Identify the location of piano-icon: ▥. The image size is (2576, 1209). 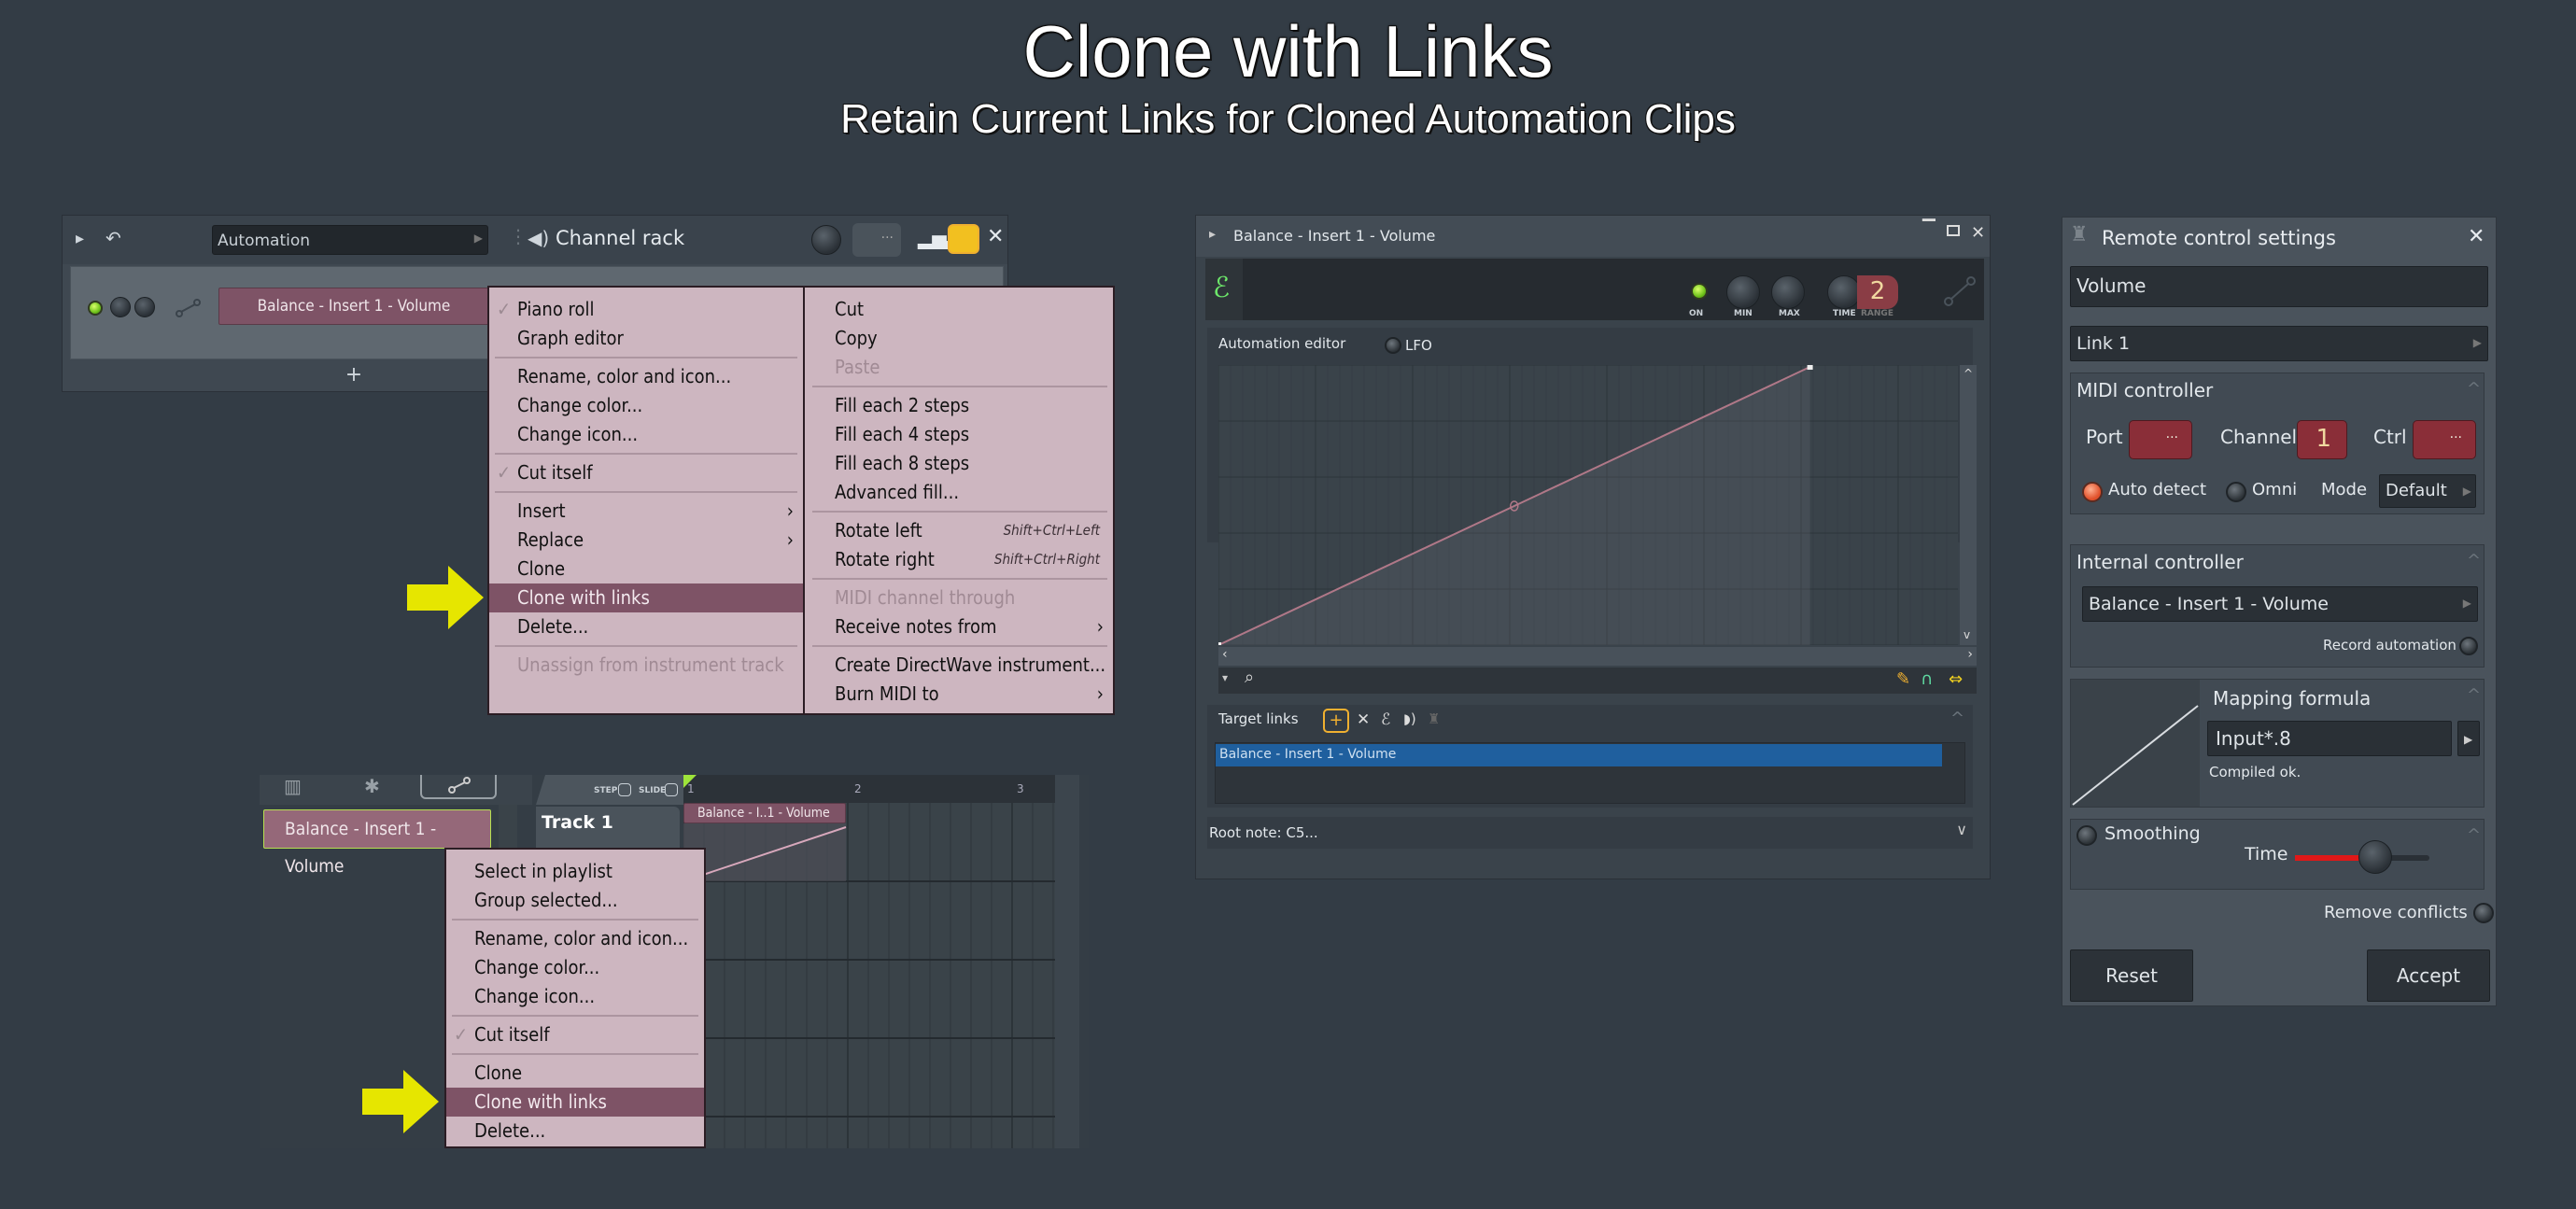
(293, 786).